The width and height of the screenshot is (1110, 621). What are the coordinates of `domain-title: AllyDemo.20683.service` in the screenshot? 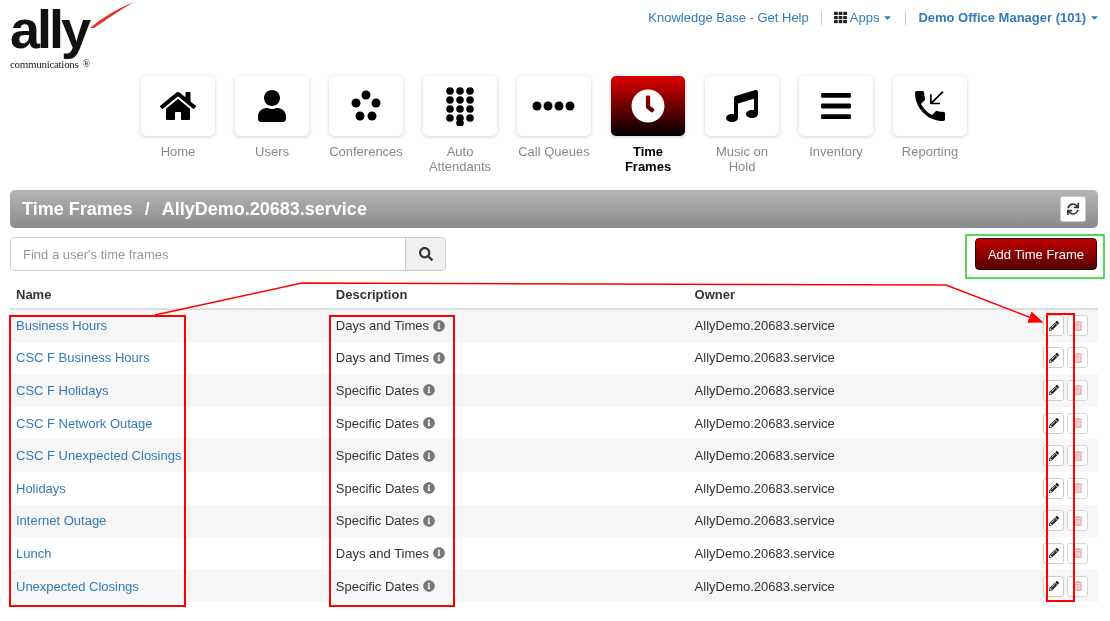 It's located at (264, 209).